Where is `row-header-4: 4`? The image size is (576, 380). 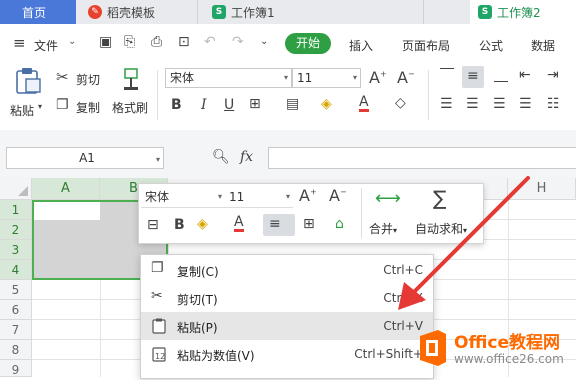 row-header-4: 4 is located at coordinates (16, 270).